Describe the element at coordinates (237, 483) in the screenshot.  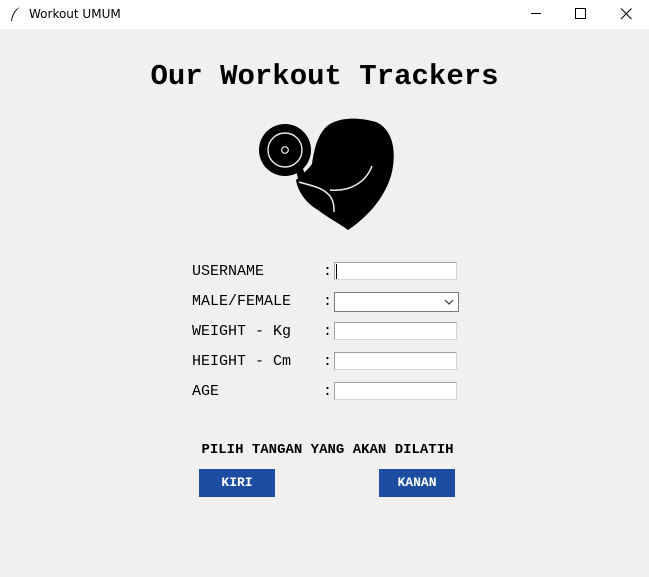
I see `left-arm-button: KIRI` at that location.